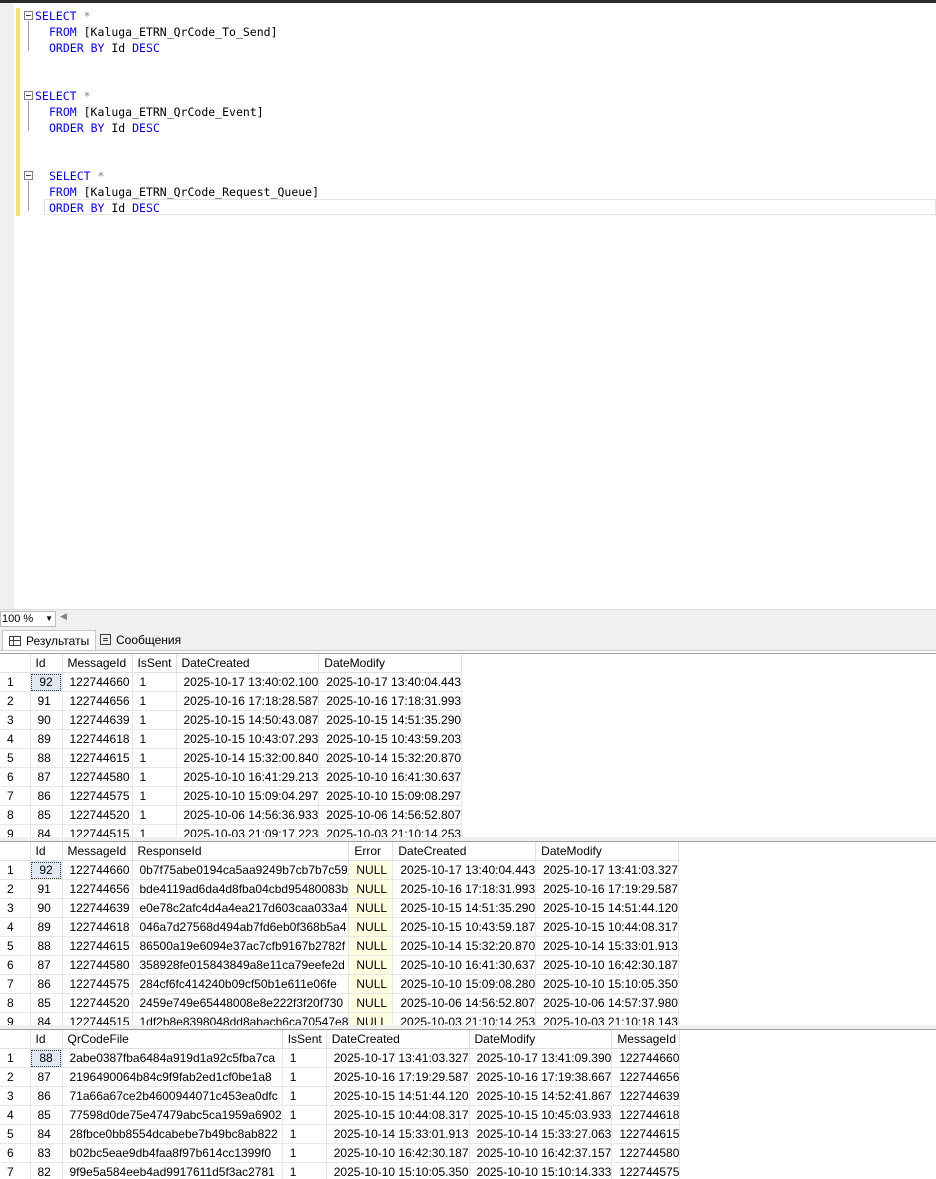 The width and height of the screenshot is (936, 1179). What do you see at coordinates (172, 1096) in the screenshot?
I see `table-cell: 71a66a67ce2b4600944071c453ea0dfc` at bounding box center [172, 1096].